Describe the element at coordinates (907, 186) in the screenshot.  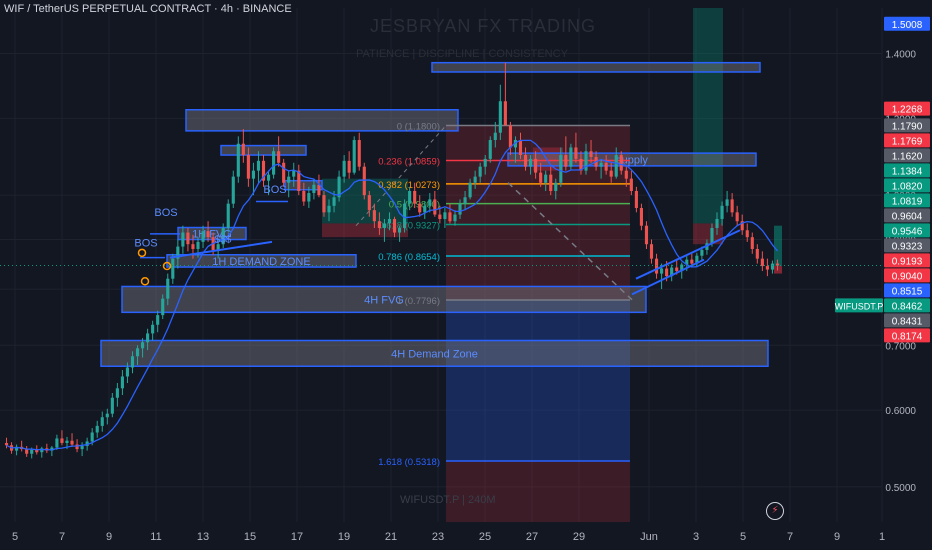
I see `price-tag-label: 1.0820` at that location.